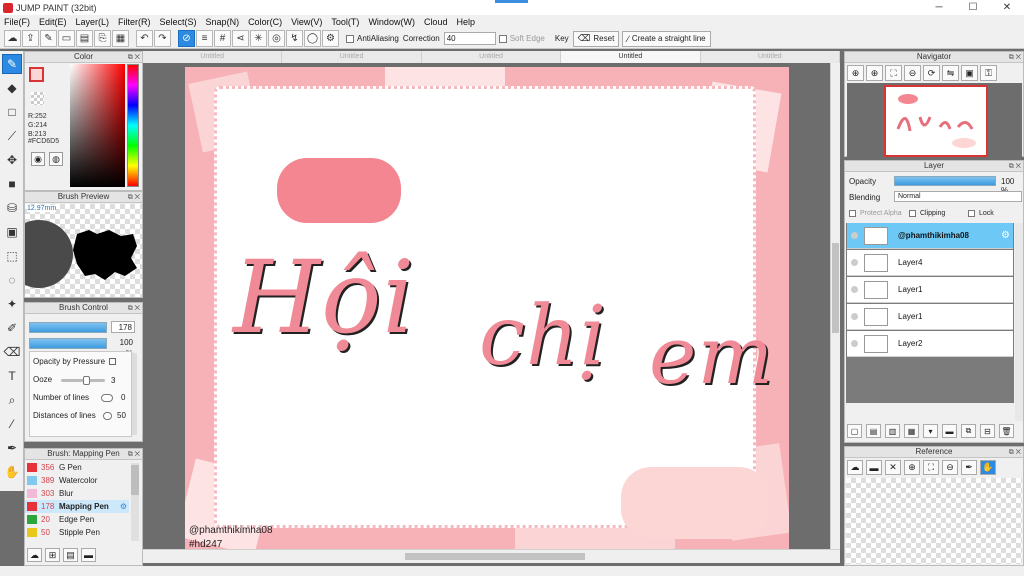  Describe the element at coordinates (84, 38) in the screenshot. I see `document-icon: ▤` at that location.